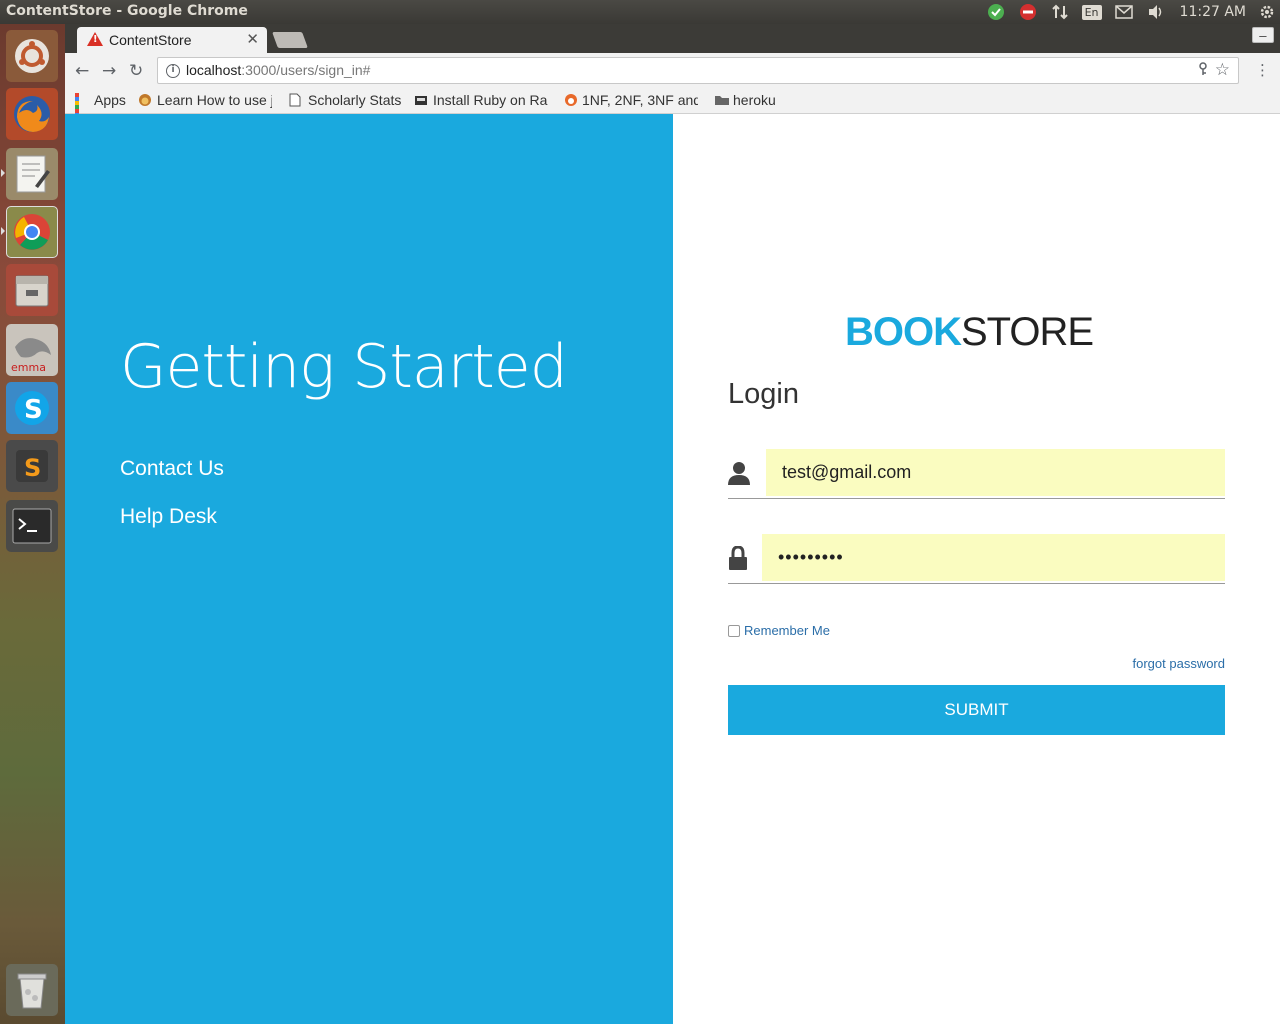 The width and height of the screenshot is (1280, 1024). I want to click on dash-home-icon, so click(32, 56).